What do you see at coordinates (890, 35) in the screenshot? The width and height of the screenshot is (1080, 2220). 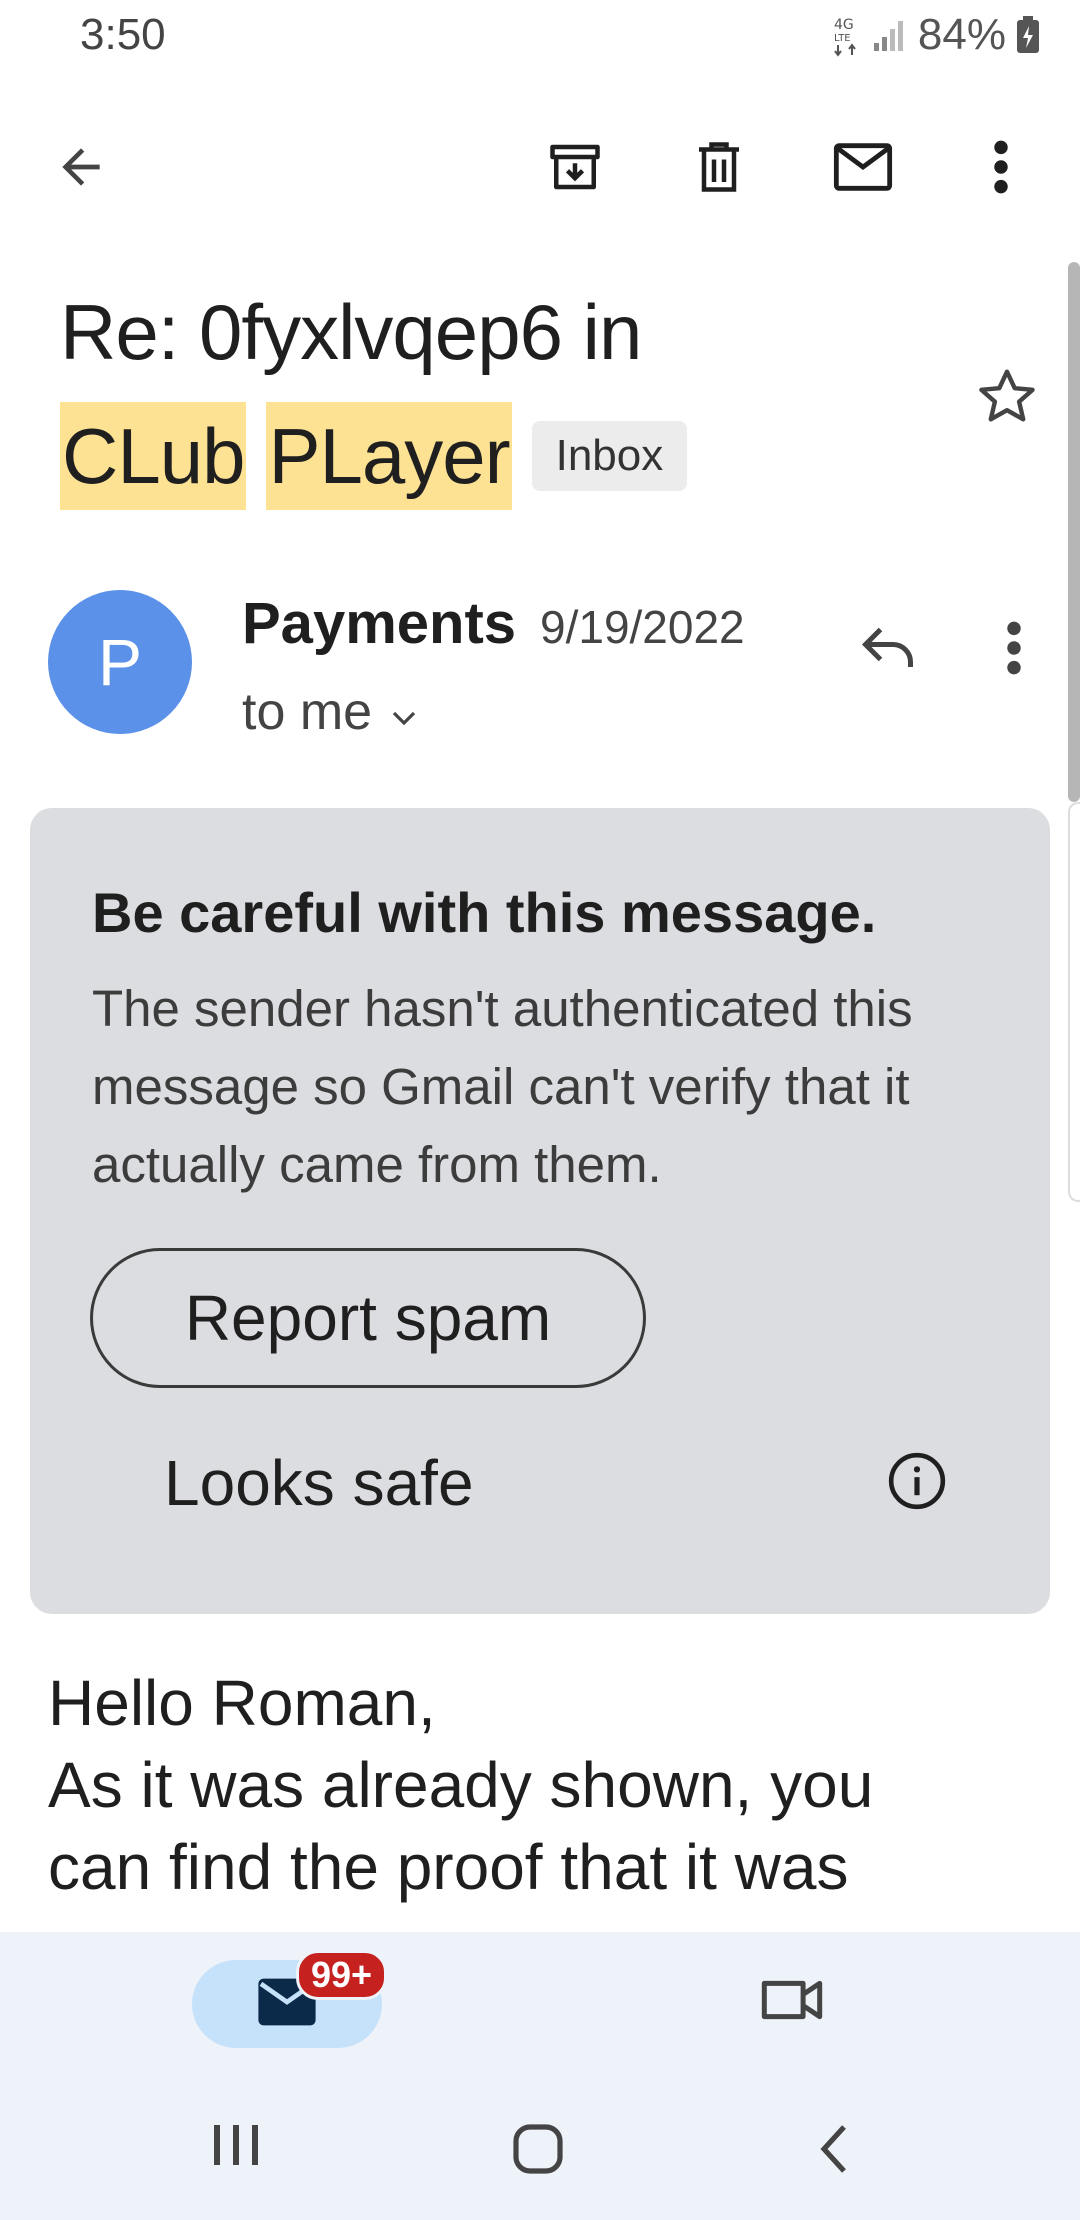 I see `signal-icon` at bounding box center [890, 35].